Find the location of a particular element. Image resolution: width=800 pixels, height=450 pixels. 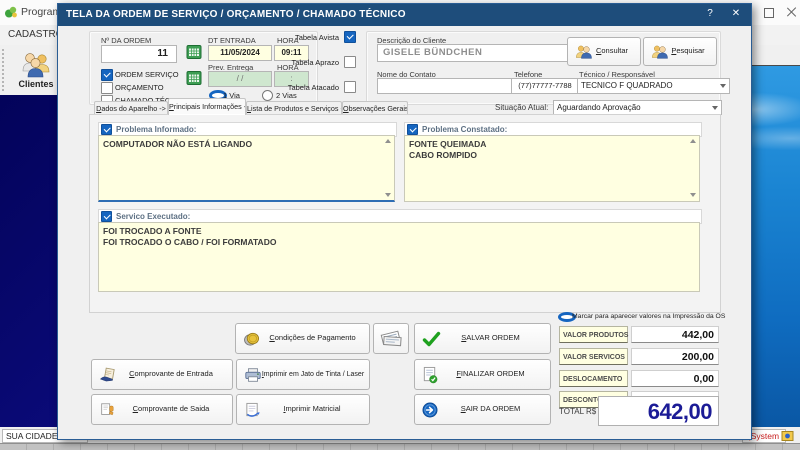

valor-servicos-label: VALOR SERVICOS is located at coordinates (593, 356).